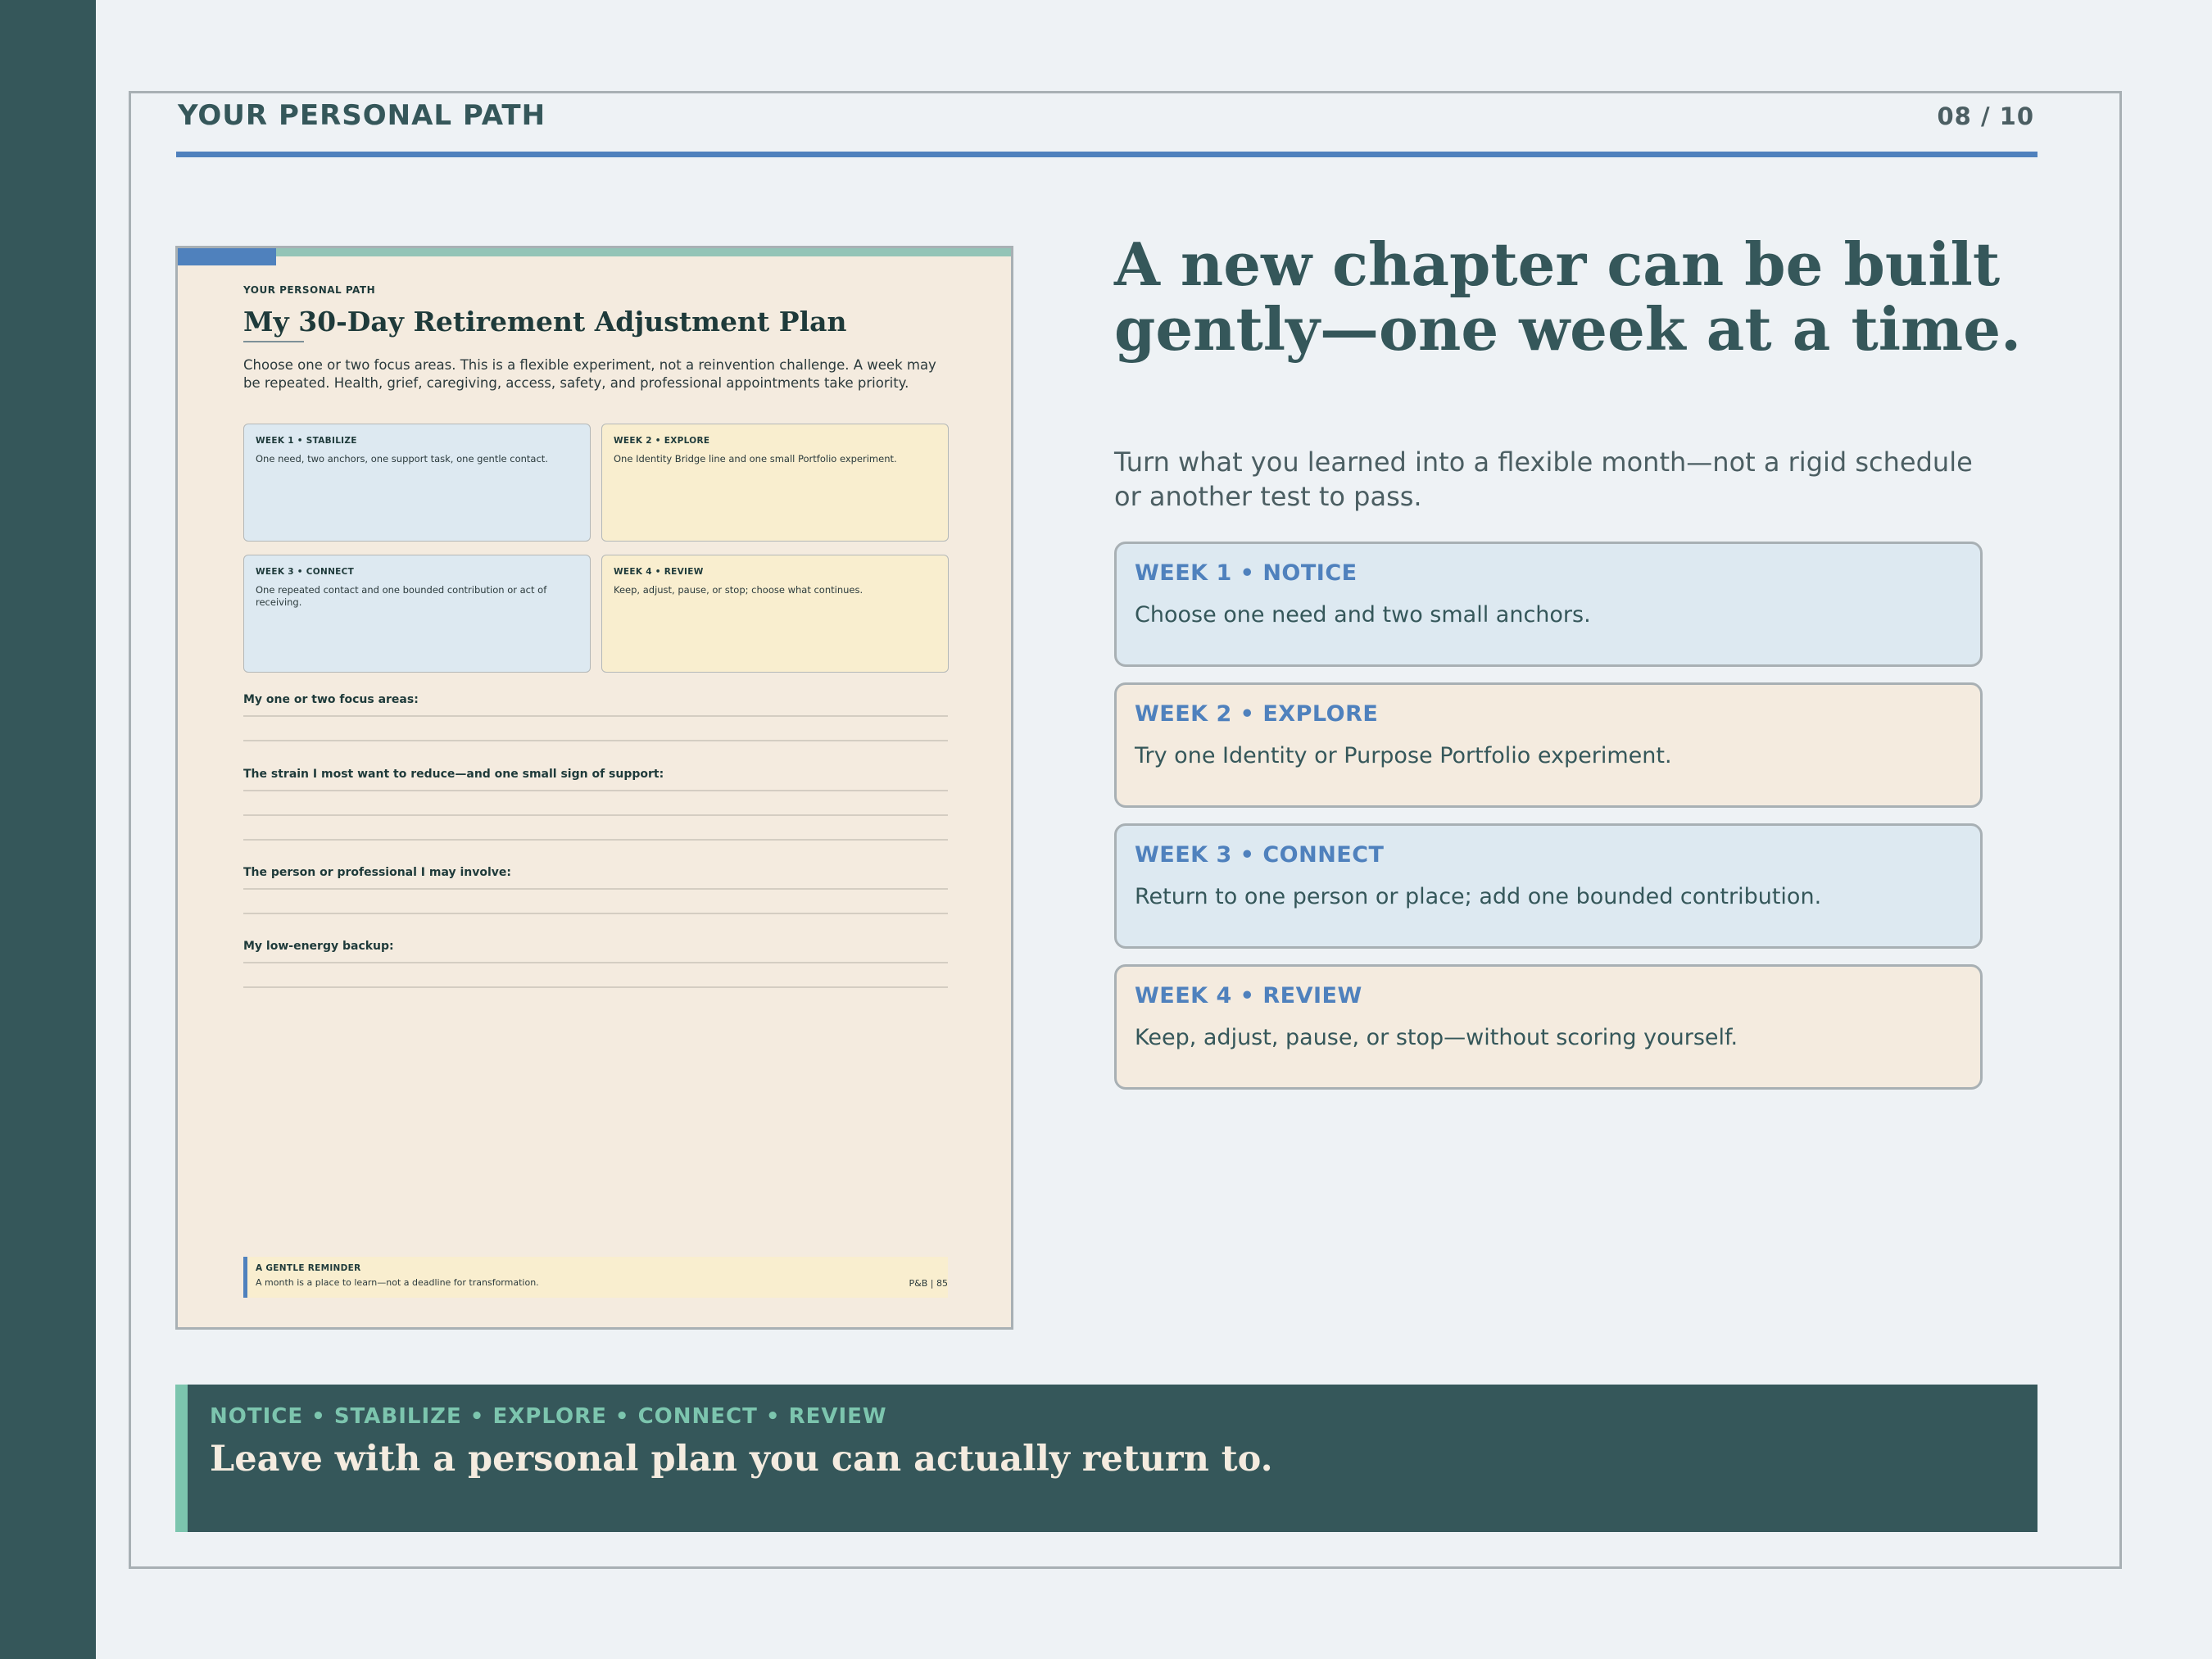  I want to click on week-card-title: WEEK 1 • NOTICE, so click(1246, 573).